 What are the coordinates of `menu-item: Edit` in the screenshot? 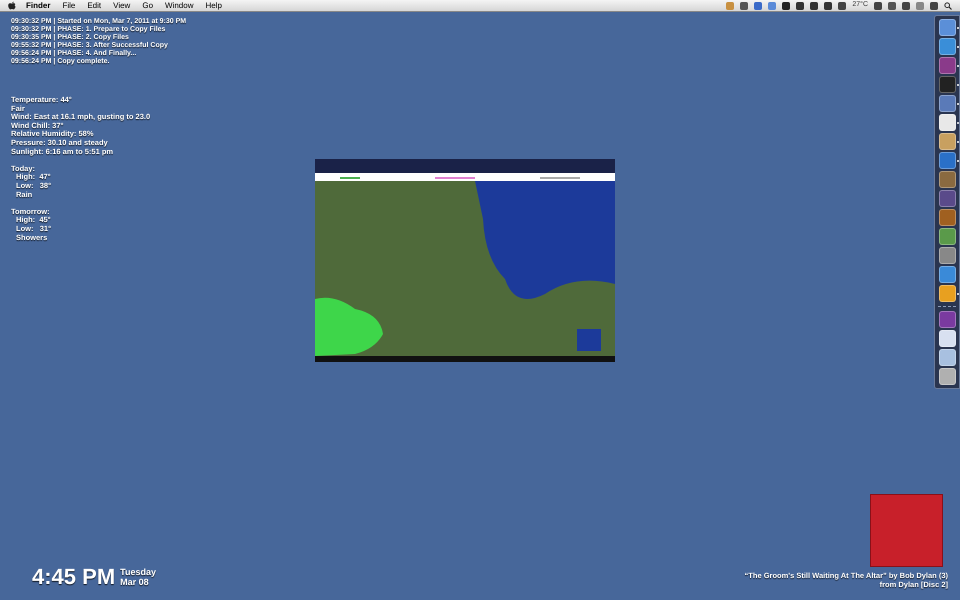 It's located at (94, 6).